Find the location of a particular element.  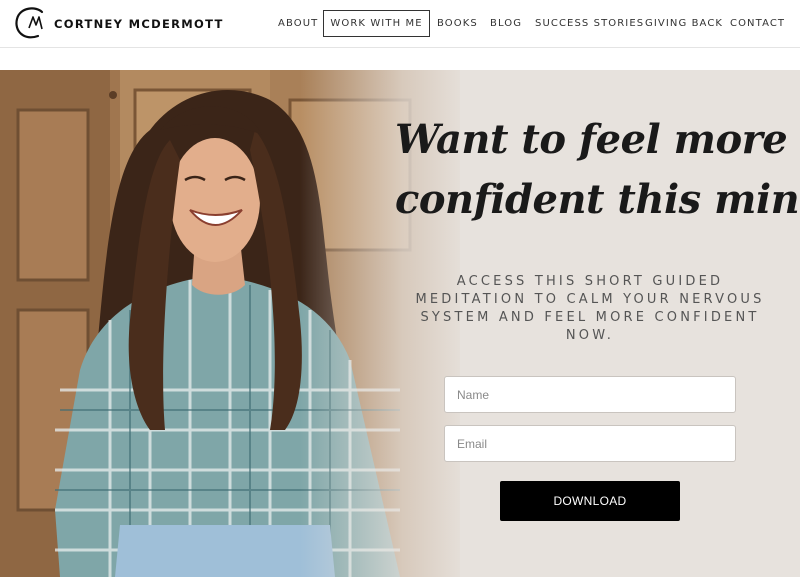

brand-name: CORTNEY MCDERMOTT is located at coordinates (139, 23).